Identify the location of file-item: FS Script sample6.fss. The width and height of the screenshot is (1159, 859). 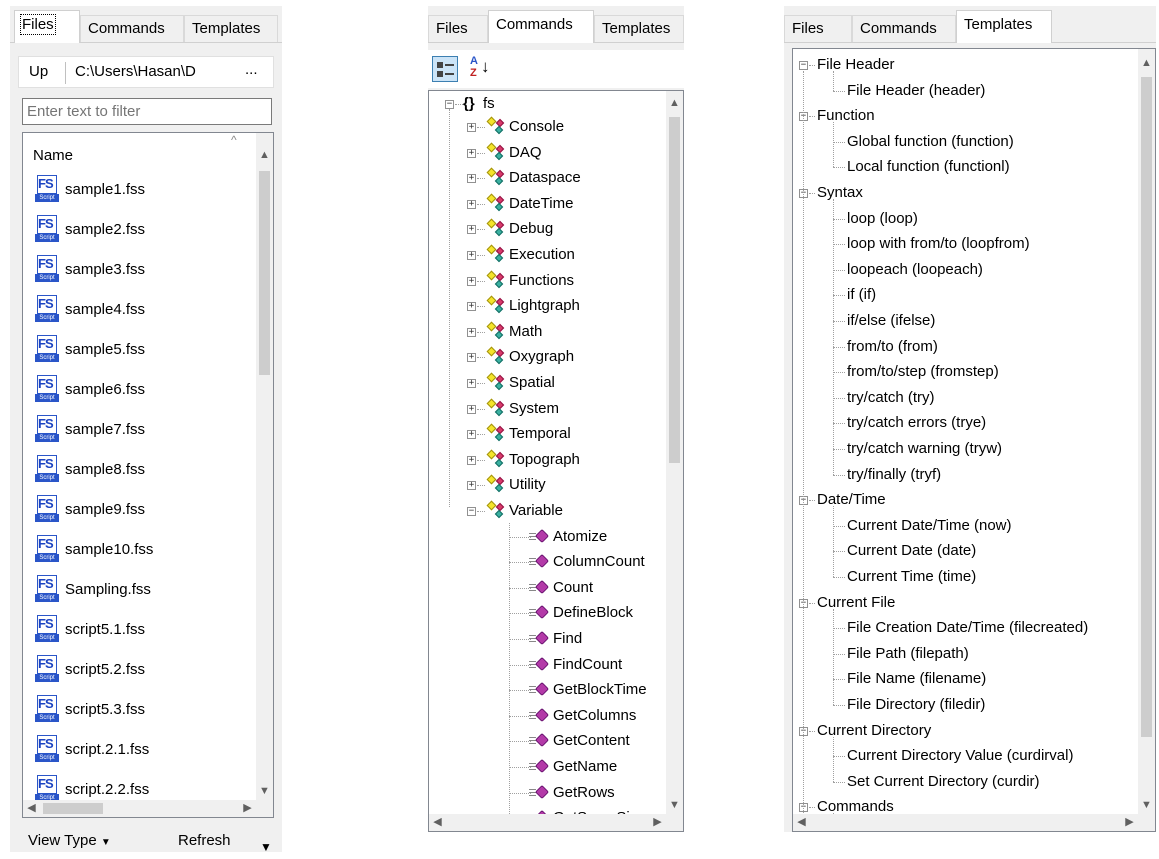
(90, 388).